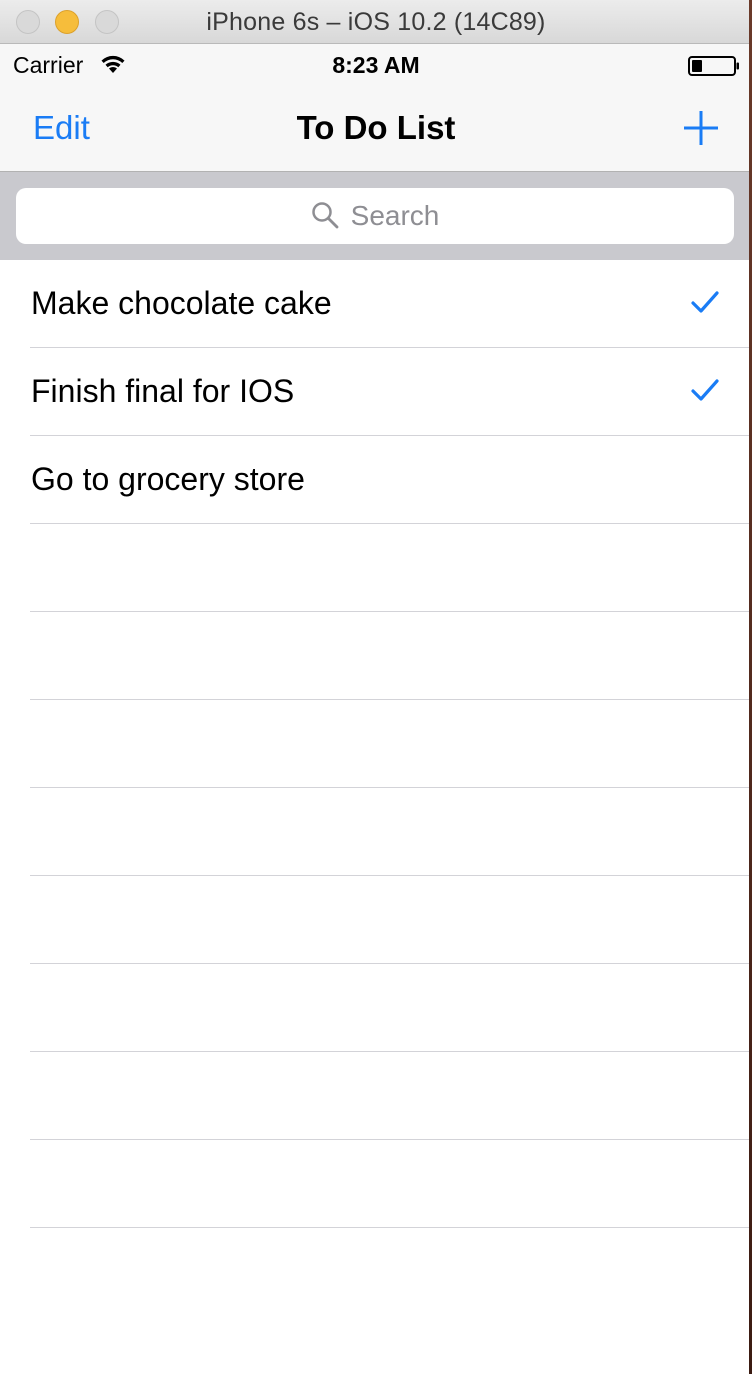 The height and width of the screenshot is (1374, 752). What do you see at coordinates (701, 128) in the screenshot?
I see `add-icon` at bounding box center [701, 128].